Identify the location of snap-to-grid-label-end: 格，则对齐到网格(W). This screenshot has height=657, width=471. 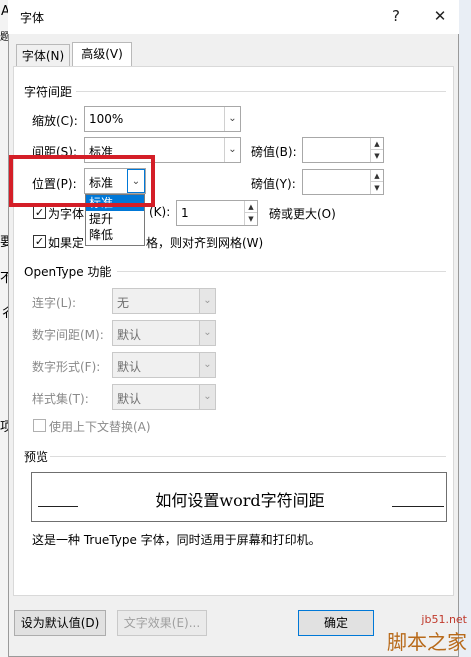
(205, 243).